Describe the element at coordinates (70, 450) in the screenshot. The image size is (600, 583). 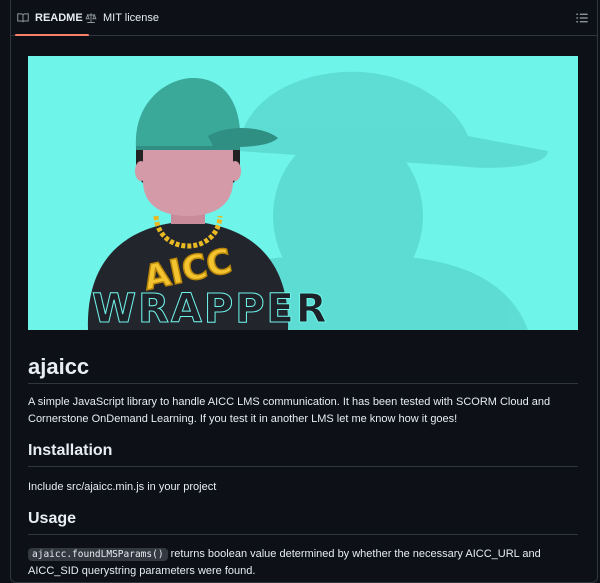
I see `installation-heading: Installation` at that location.